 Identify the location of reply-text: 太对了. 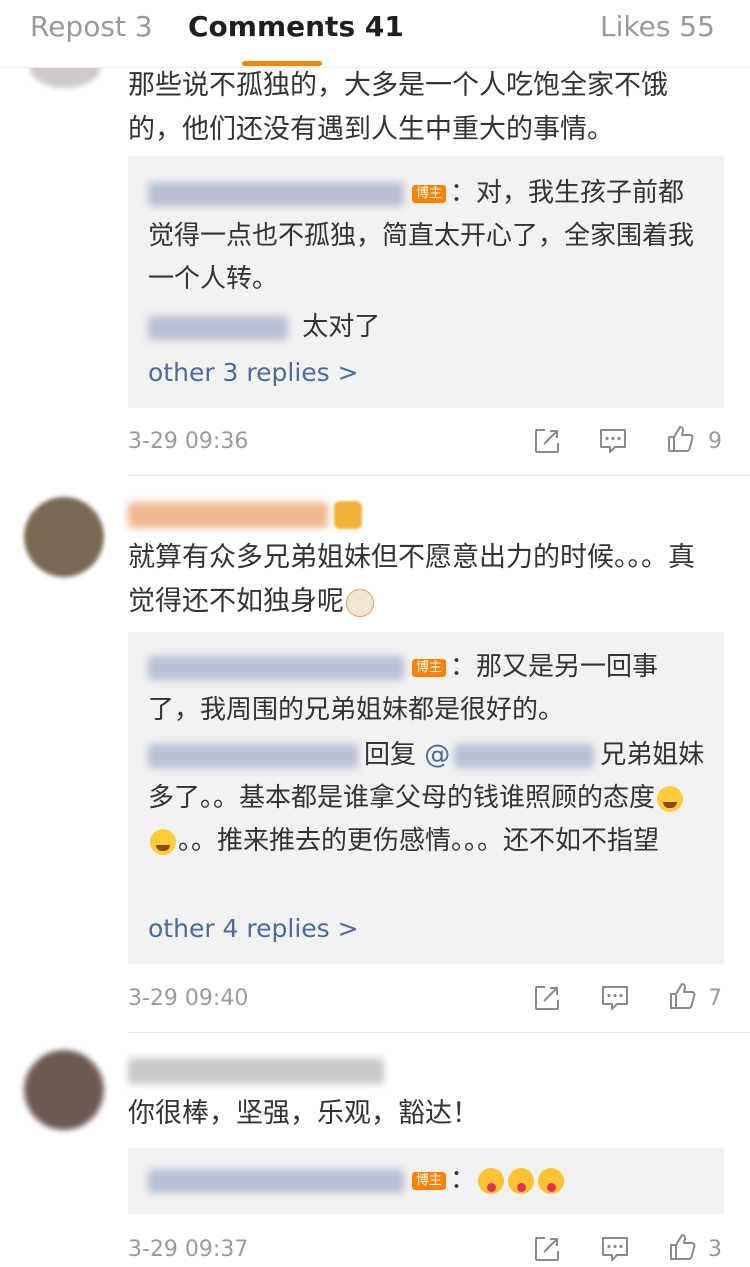
(341, 327).